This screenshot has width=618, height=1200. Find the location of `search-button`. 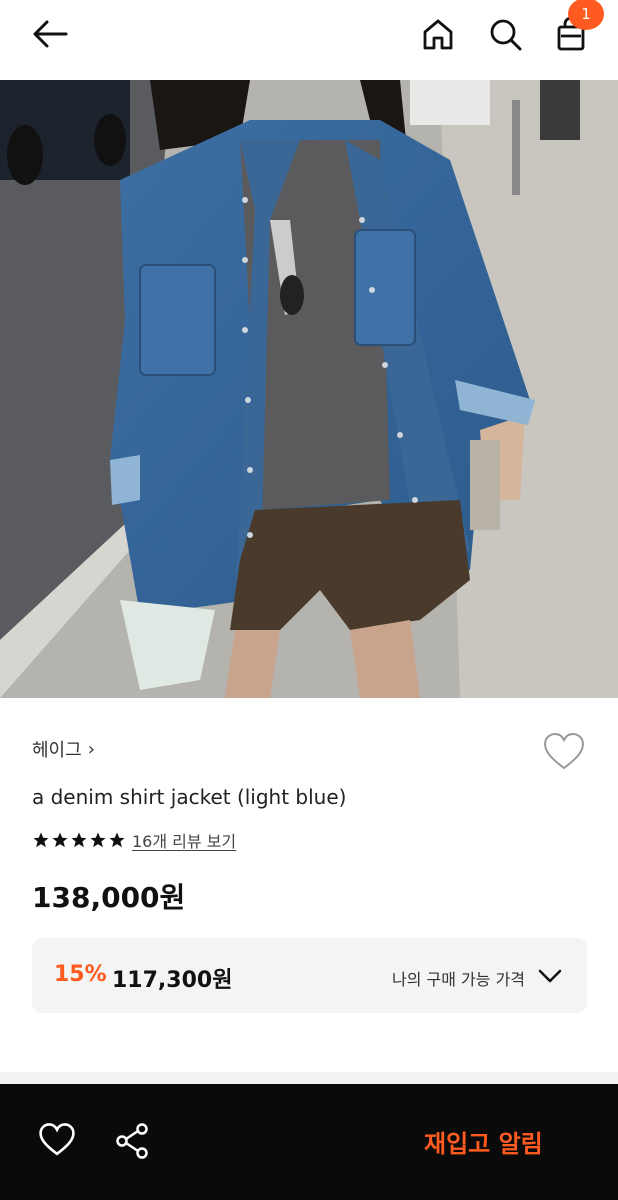

search-button is located at coordinates (505, 34).